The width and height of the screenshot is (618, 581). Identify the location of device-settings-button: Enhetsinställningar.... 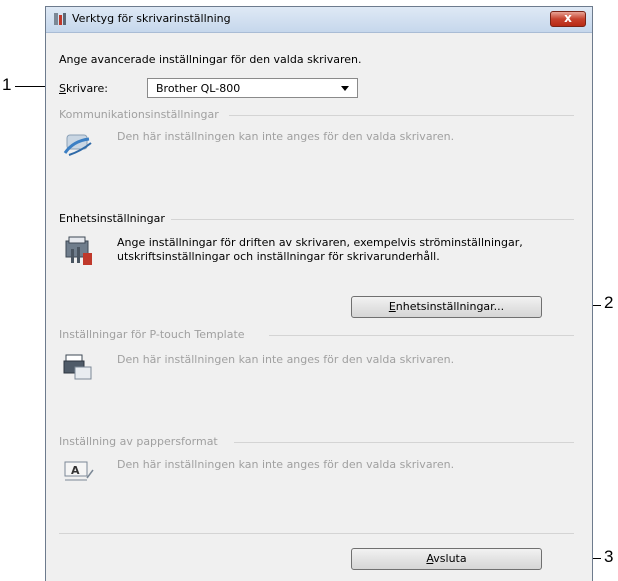
(446, 307).